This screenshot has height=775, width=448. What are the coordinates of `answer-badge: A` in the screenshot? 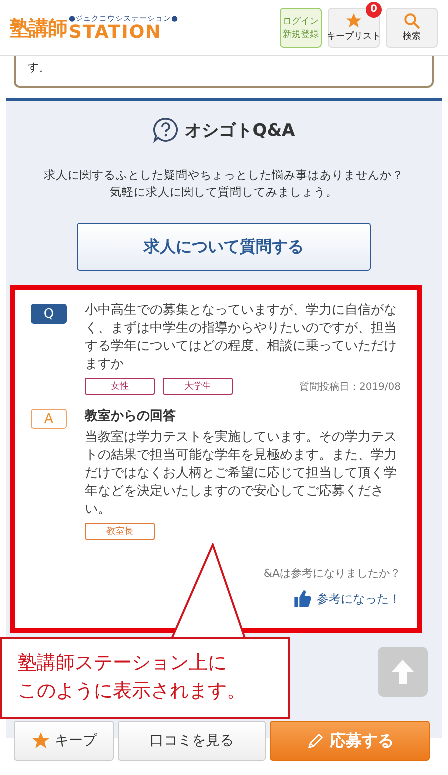 It's located at (49, 419).